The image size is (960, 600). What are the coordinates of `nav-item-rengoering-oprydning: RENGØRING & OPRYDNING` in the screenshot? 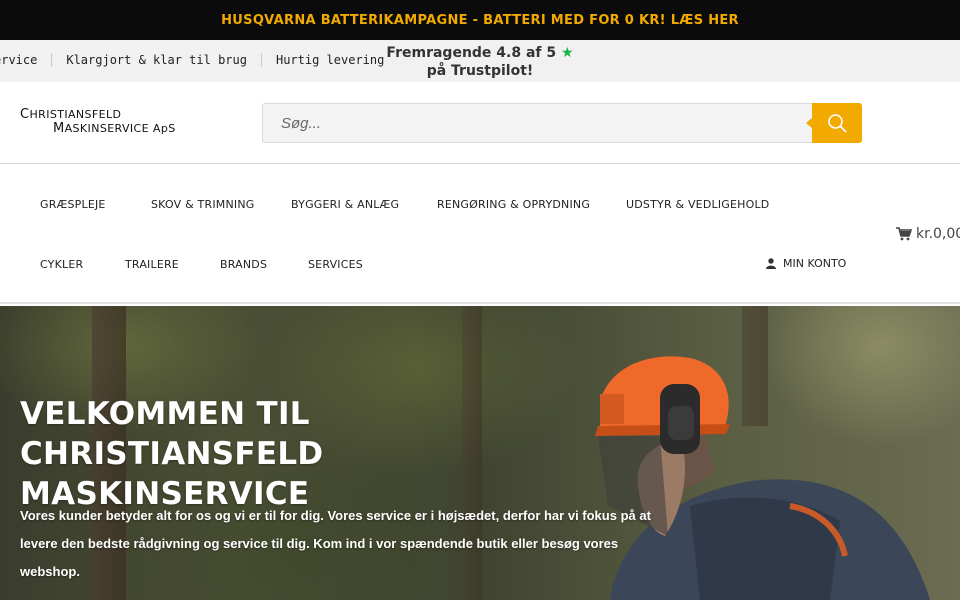 It's located at (513, 204).